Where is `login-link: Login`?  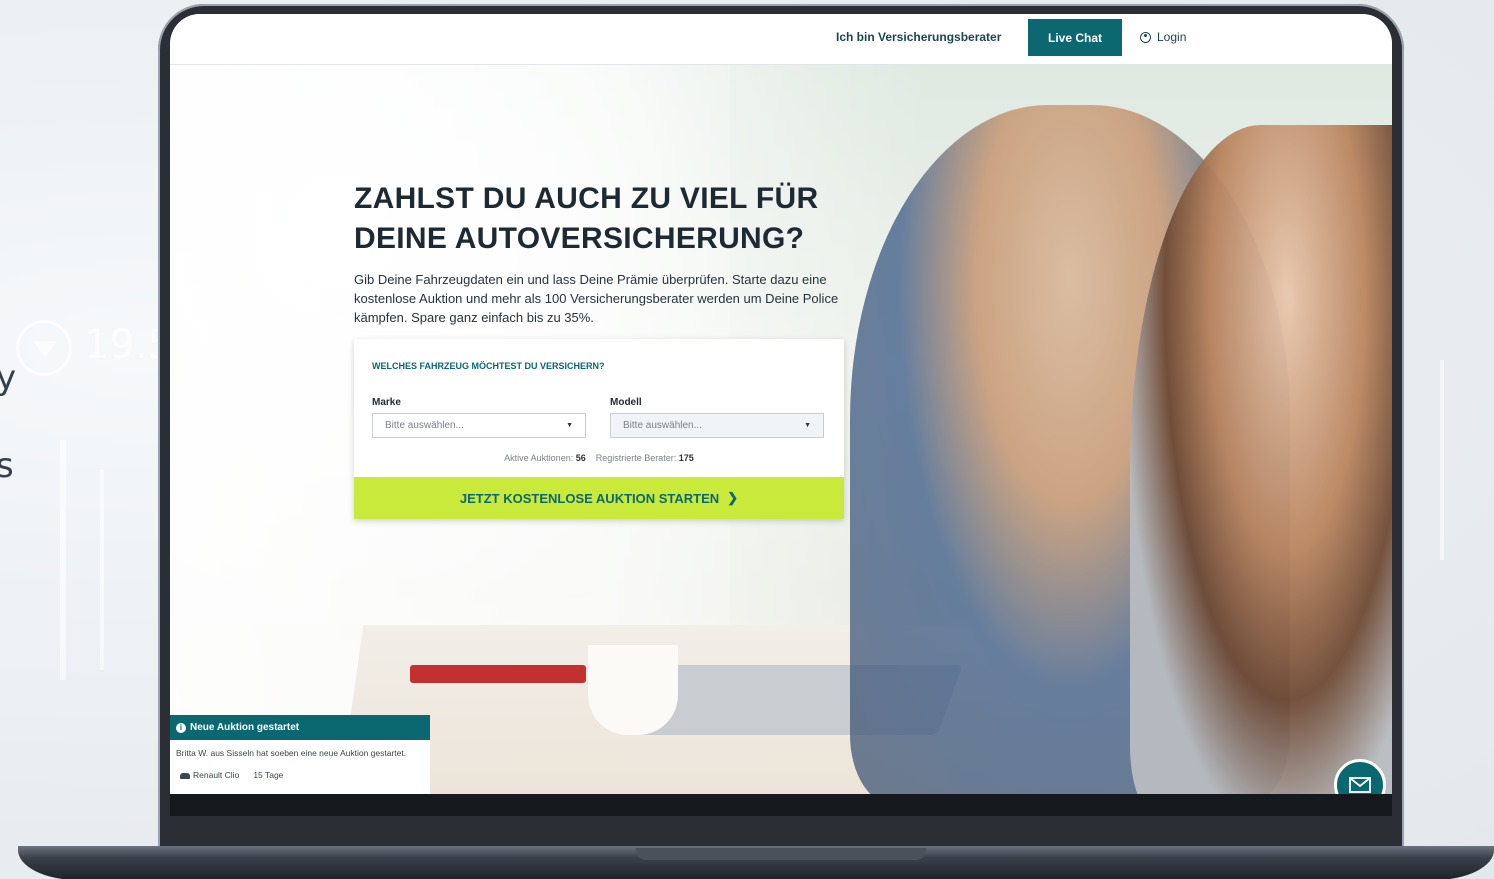
login-link: Login is located at coordinates (1163, 37).